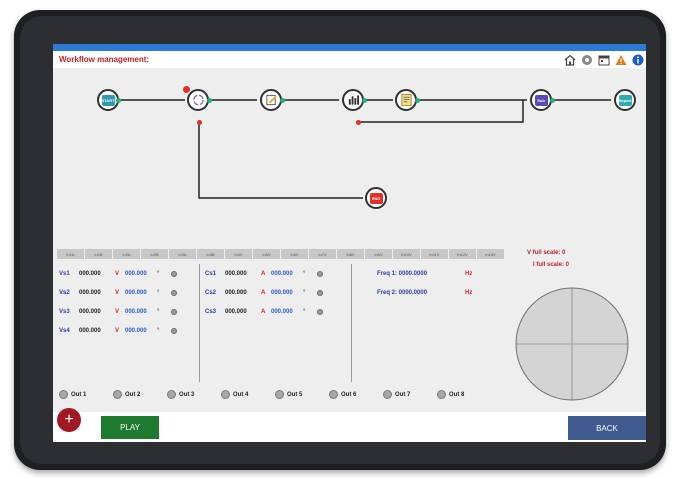 The height and width of the screenshot is (478, 674). What do you see at coordinates (64, 331) in the screenshot?
I see `channel-label: Vs4` at bounding box center [64, 331].